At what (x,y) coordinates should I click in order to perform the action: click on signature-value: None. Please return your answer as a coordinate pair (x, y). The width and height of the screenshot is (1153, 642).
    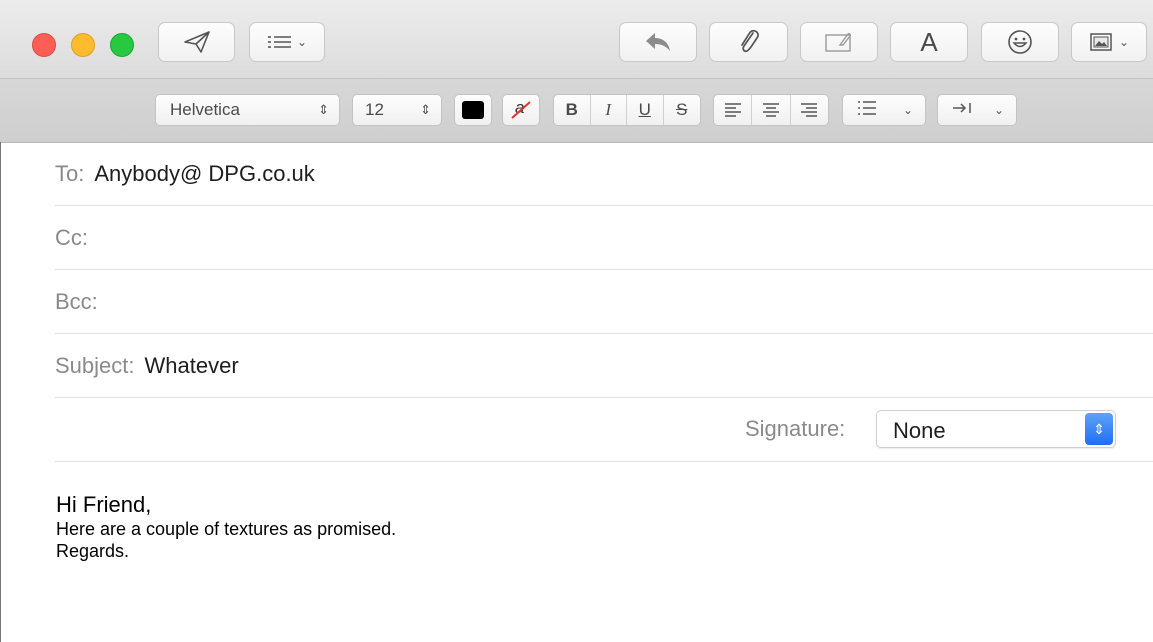
    Looking at the image, I should click on (919, 430).